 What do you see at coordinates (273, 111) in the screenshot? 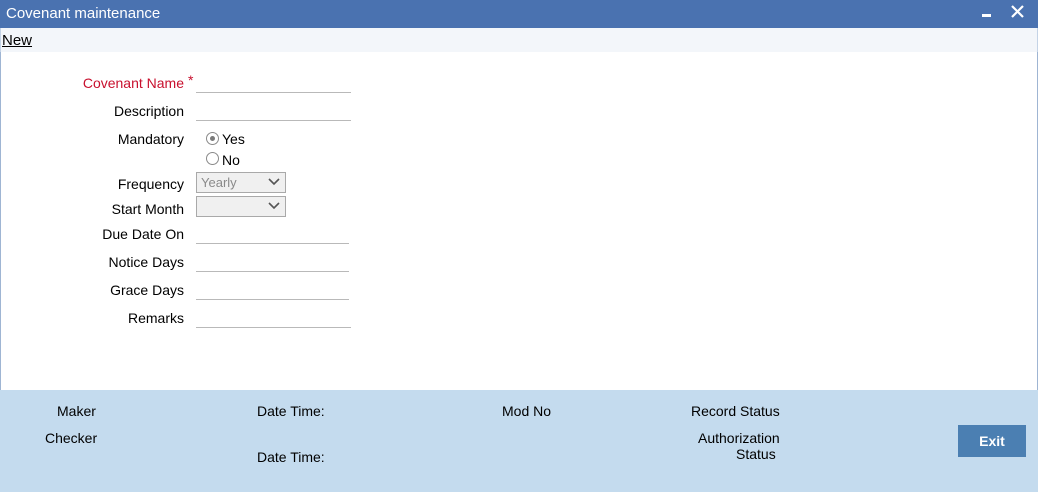
I see `description-input` at bounding box center [273, 111].